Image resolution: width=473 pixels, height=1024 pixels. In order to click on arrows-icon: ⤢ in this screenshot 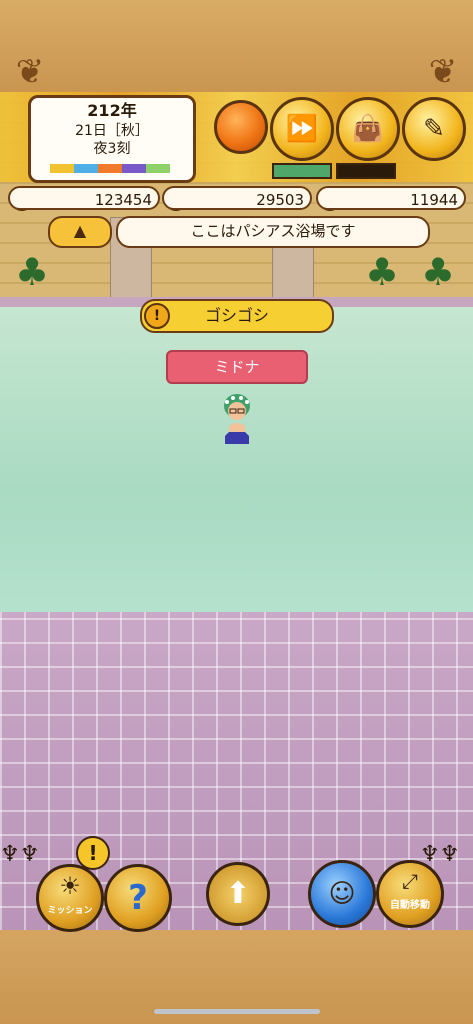, I will do `click(410, 881)`.